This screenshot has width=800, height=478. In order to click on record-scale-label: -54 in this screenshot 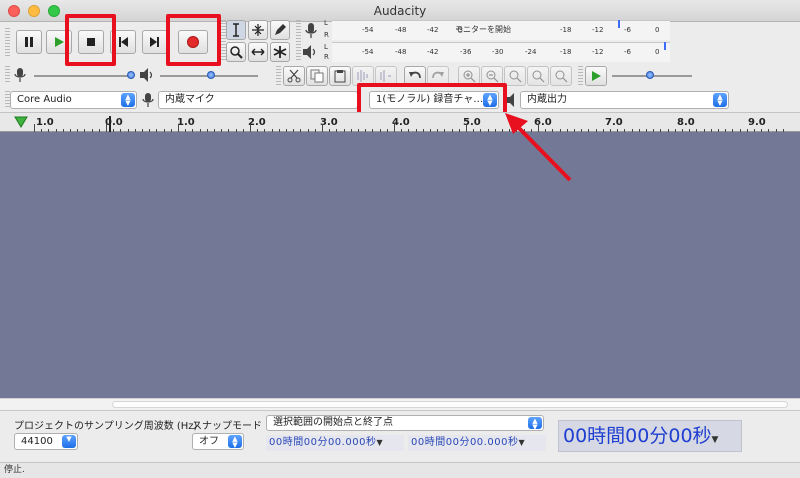, I will do `click(368, 30)`.